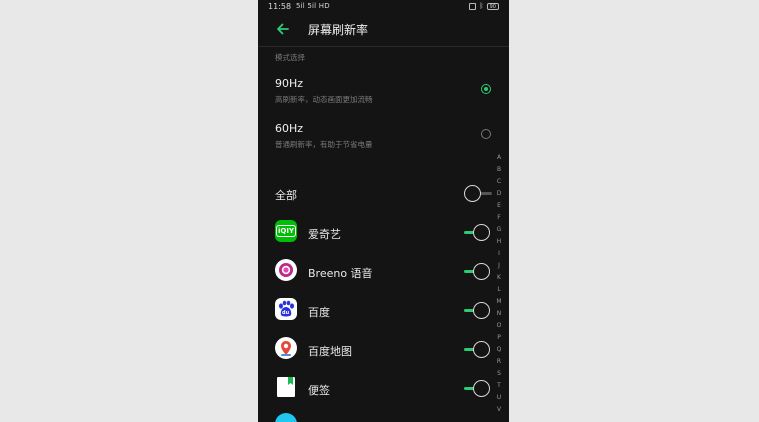 This screenshot has width=759, height=422. I want to click on app-name: 百度, so click(319, 312).